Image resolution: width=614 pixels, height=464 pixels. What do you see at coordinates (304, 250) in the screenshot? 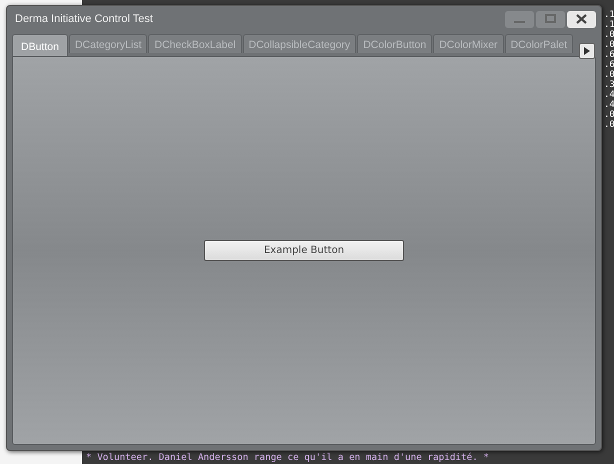
I see `example-button: Example Button` at bounding box center [304, 250].